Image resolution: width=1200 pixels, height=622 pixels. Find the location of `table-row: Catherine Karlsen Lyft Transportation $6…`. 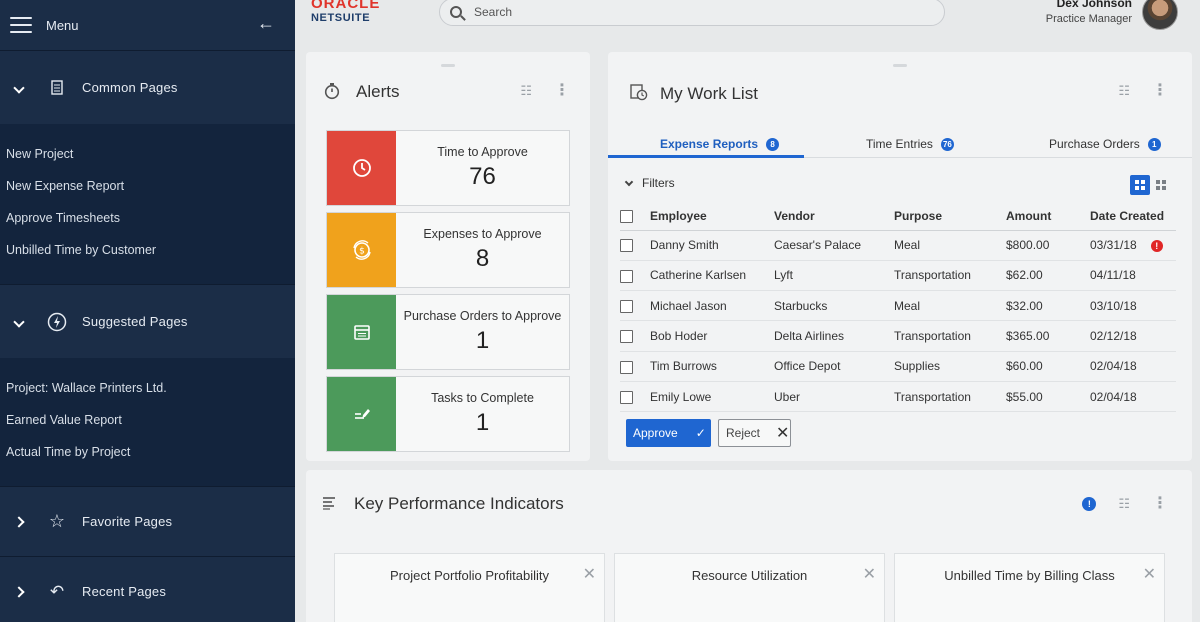

table-row: Catherine Karlsen Lyft Transportation $6… is located at coordinates (898, 276).